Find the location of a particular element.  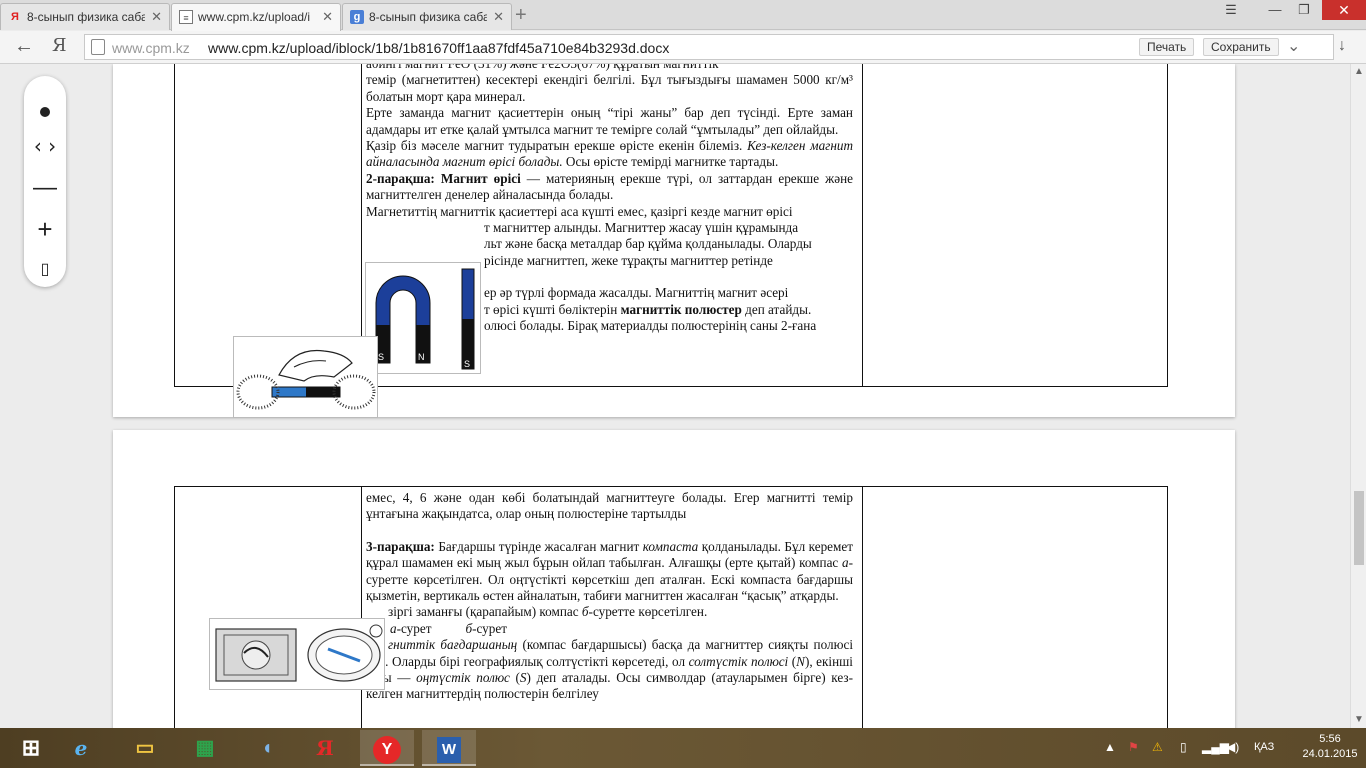

yandex-home-button: Я is located at coordinates (59, 45).